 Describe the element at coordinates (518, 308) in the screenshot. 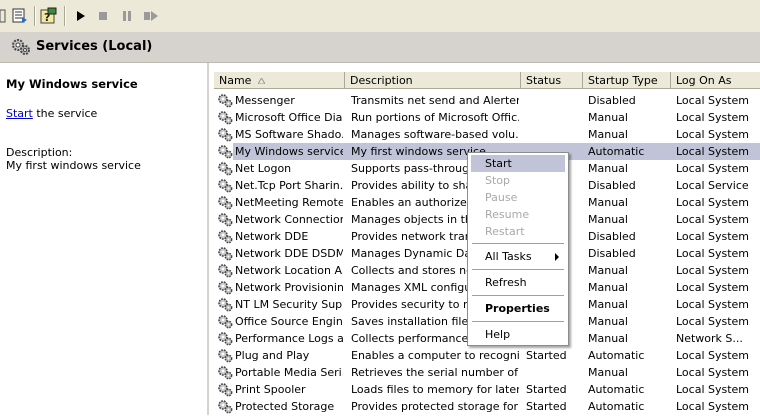

I see `menu-item-properties: Properties` at that location.